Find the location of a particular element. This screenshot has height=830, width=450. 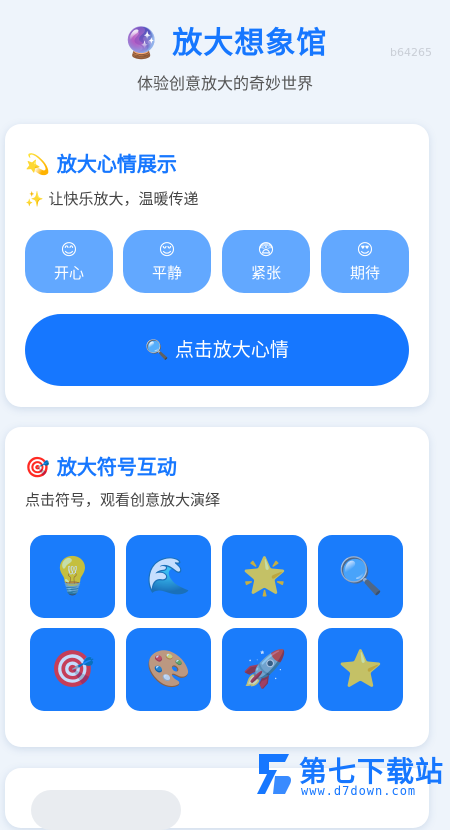

mood-options: 😊 开心 😌 平静 😨 紧张 😍 期待 is located at coordinates (217, 261).